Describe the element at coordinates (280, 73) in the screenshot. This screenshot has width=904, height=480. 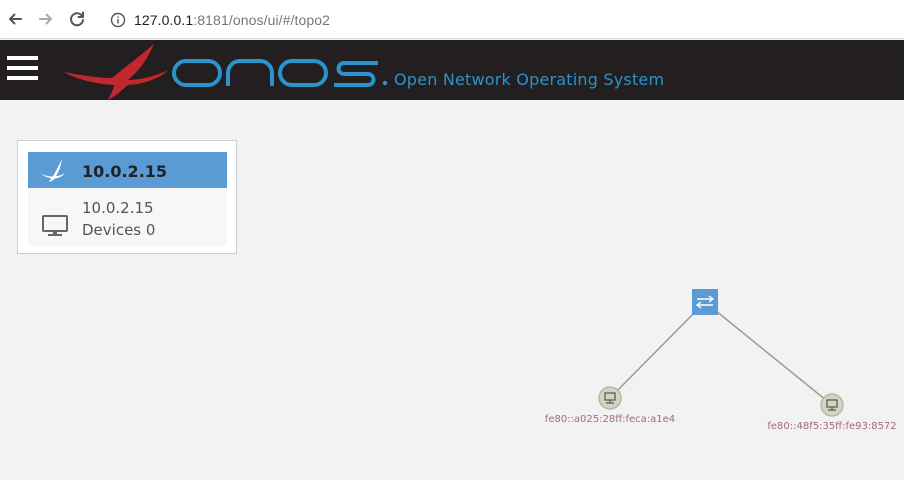
I see `onos-wordmark` at that location.